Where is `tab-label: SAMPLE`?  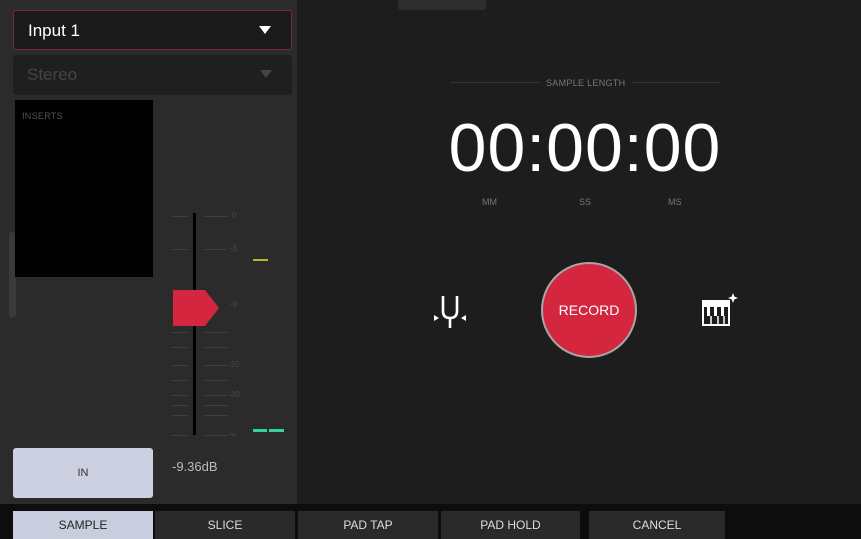 tab-label: SAMPLE is located at coordinates (83, 525).